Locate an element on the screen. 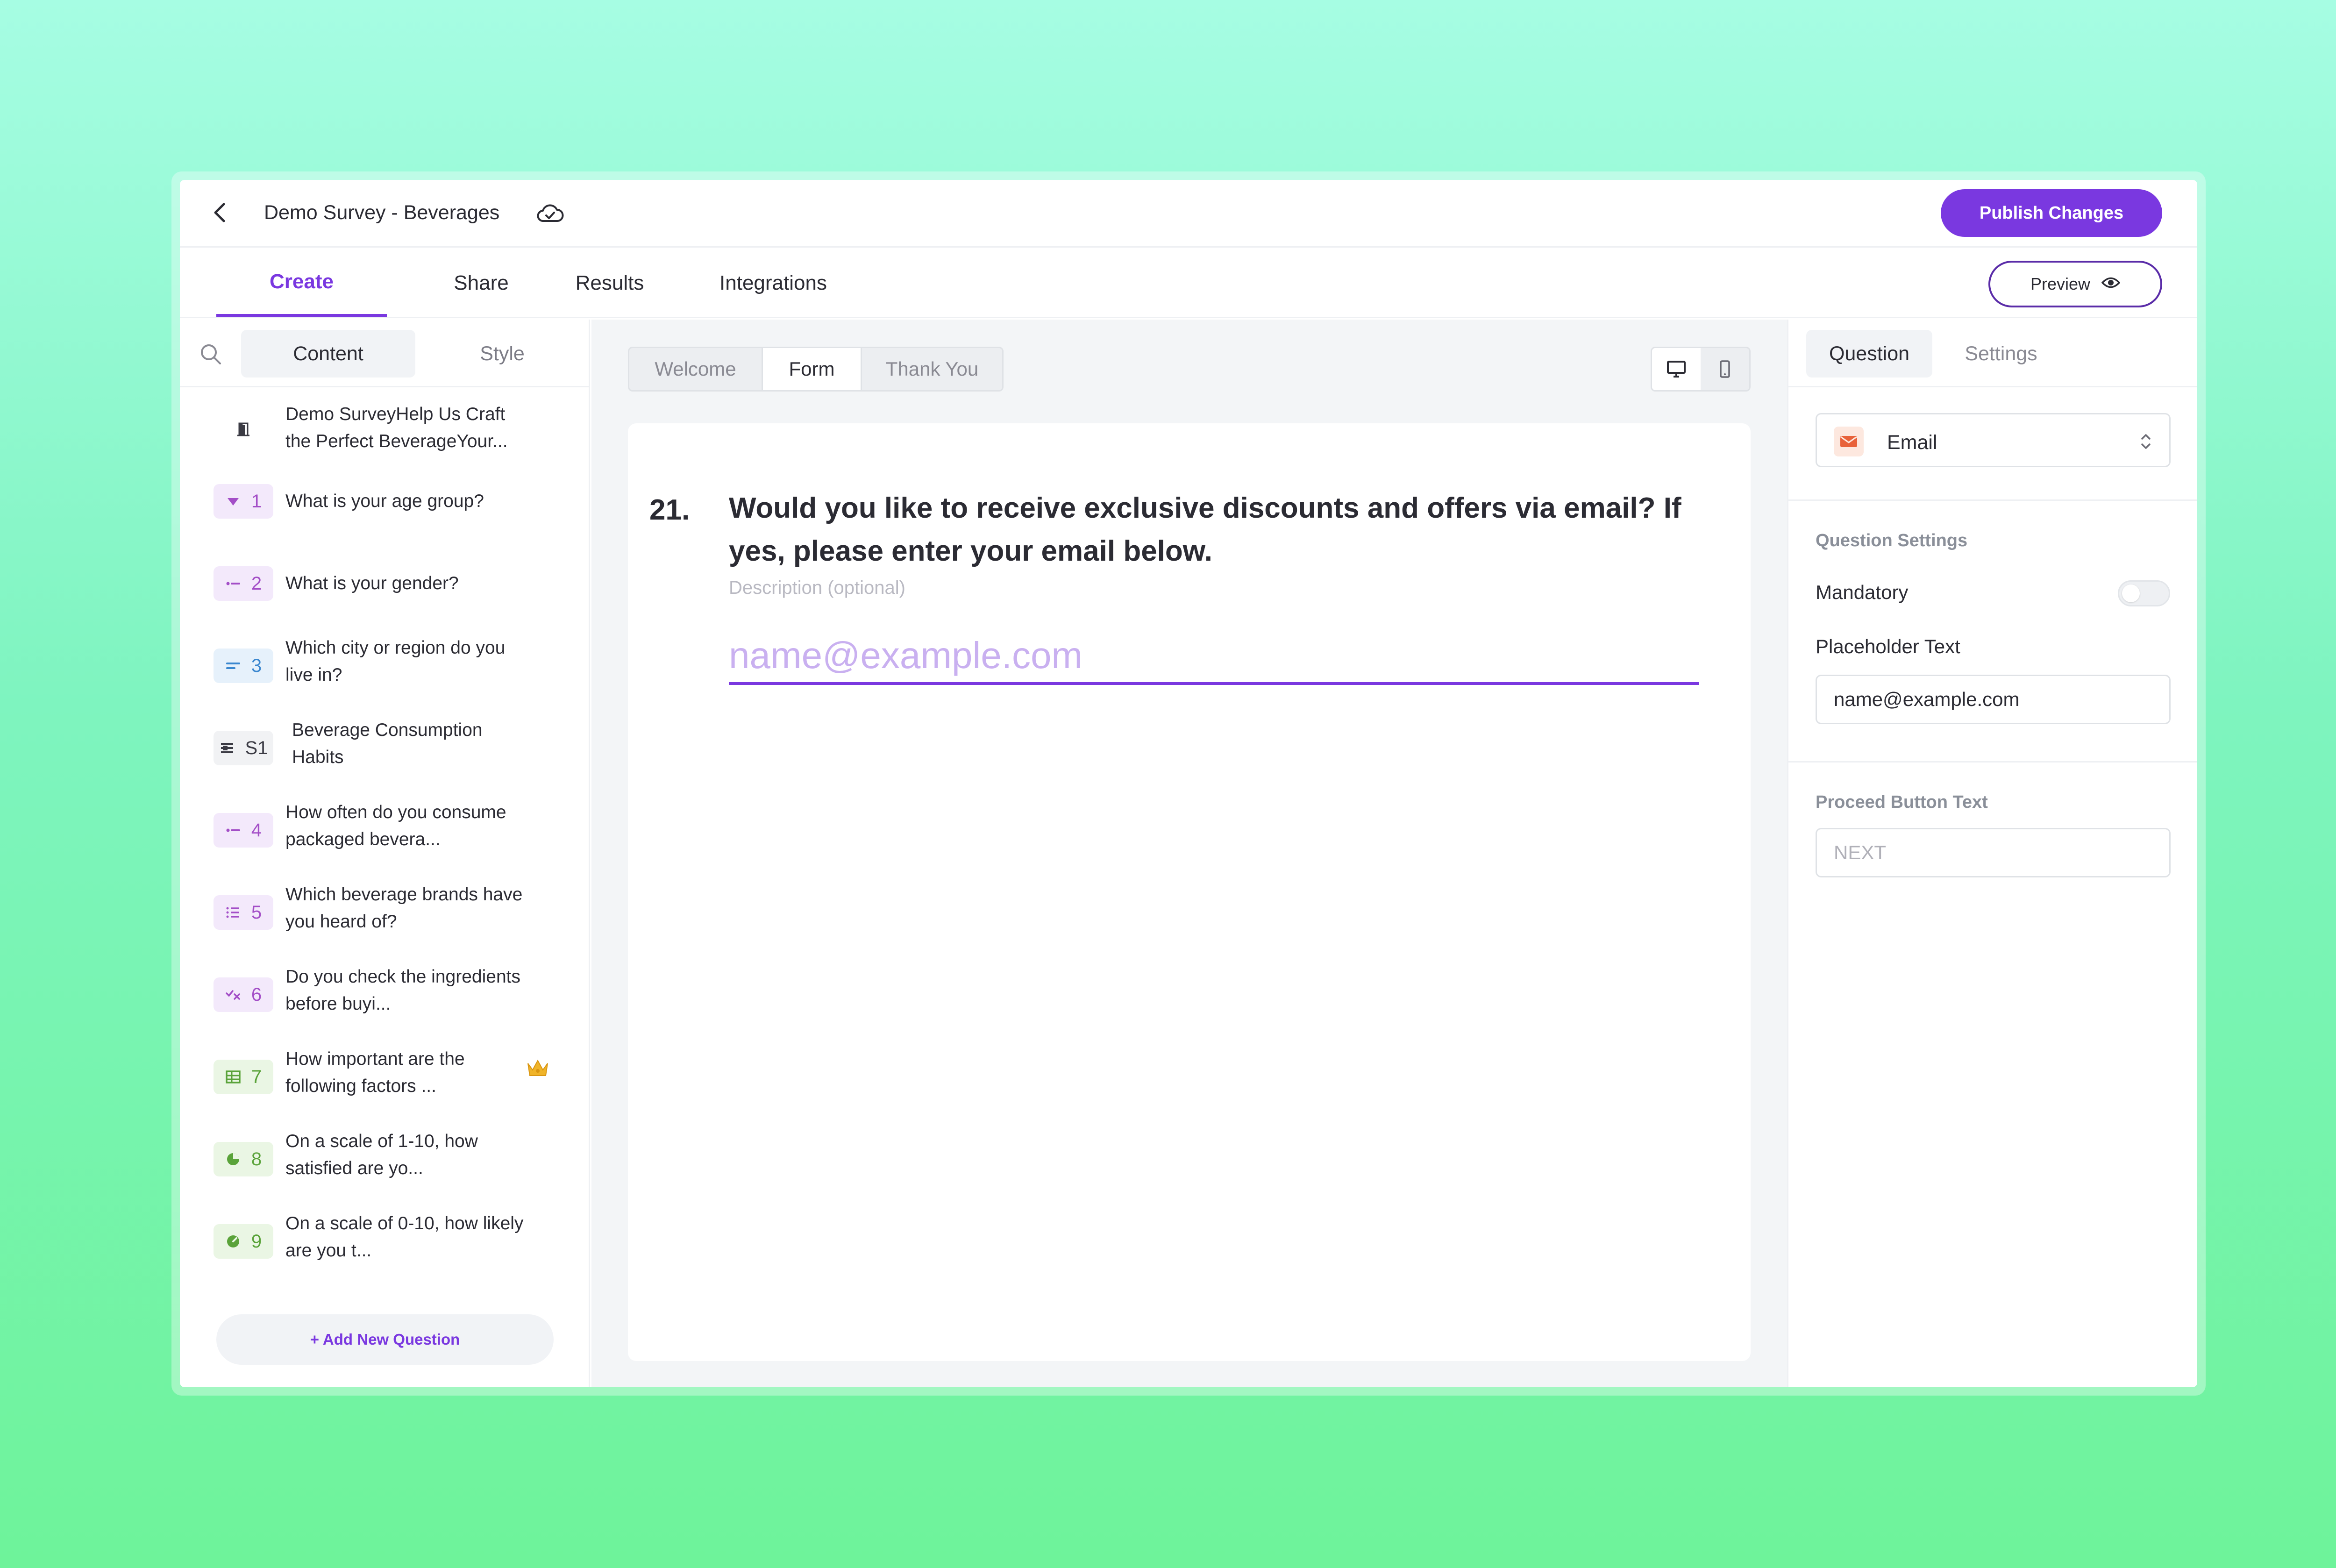 Image resolution: width=2336 pixels, height=1568 pixels. list-item-label: Which city or region do you live in? is located at coordinates (395, 661).